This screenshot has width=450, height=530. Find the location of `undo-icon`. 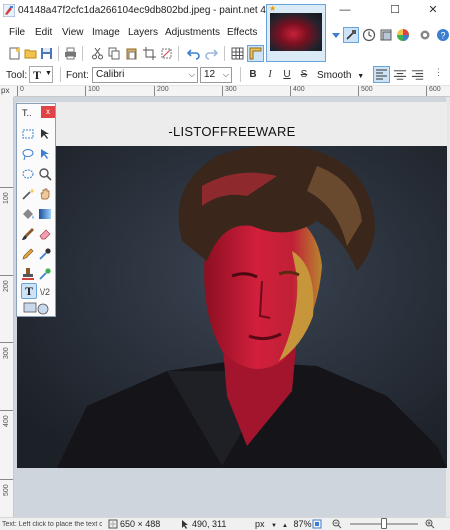

undo-icon is located at coordinates (193, 53).